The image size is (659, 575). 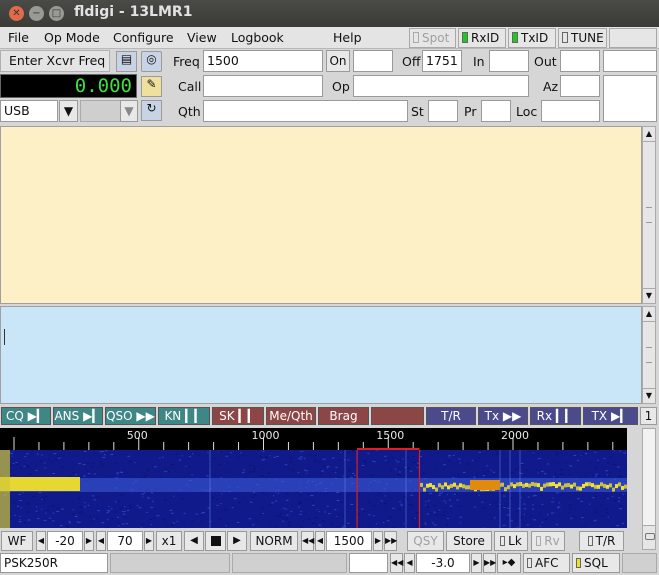 I want to click on freq-fast-down-icon: ◀◀, so click(x=307, y=541).